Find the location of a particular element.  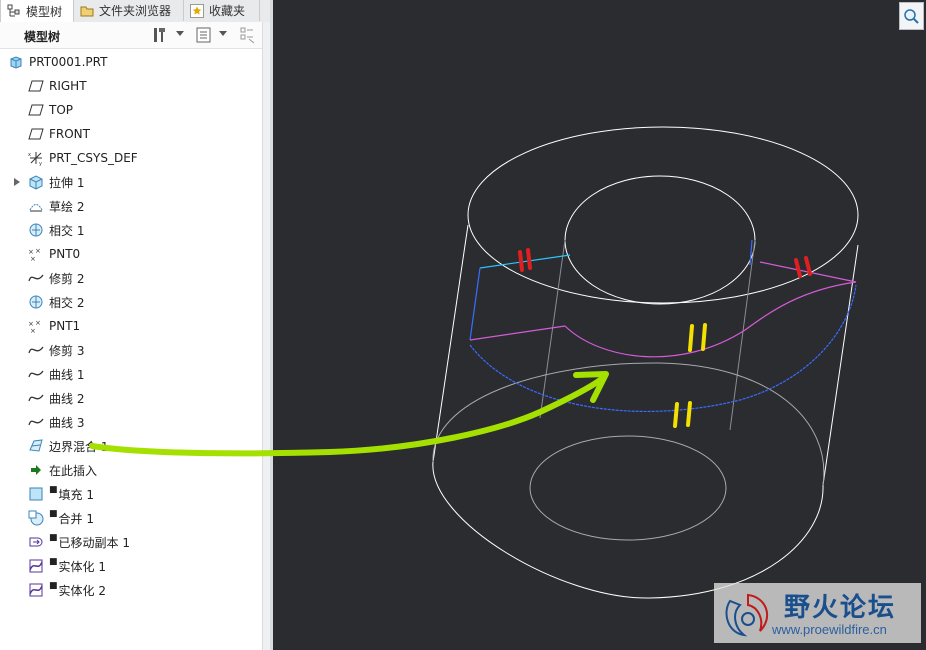

watermark-title: 野火论坛 is located at coordinates (840, 608).